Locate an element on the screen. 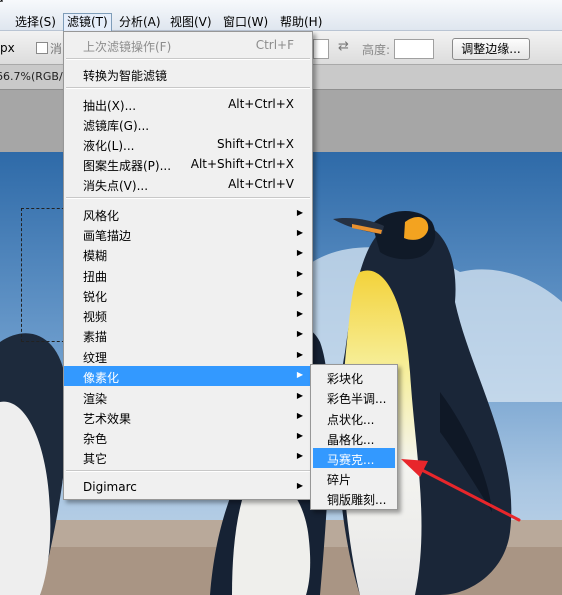  menu-item-stylize: 风格化 ▶ is located at coordinates (188, 214).